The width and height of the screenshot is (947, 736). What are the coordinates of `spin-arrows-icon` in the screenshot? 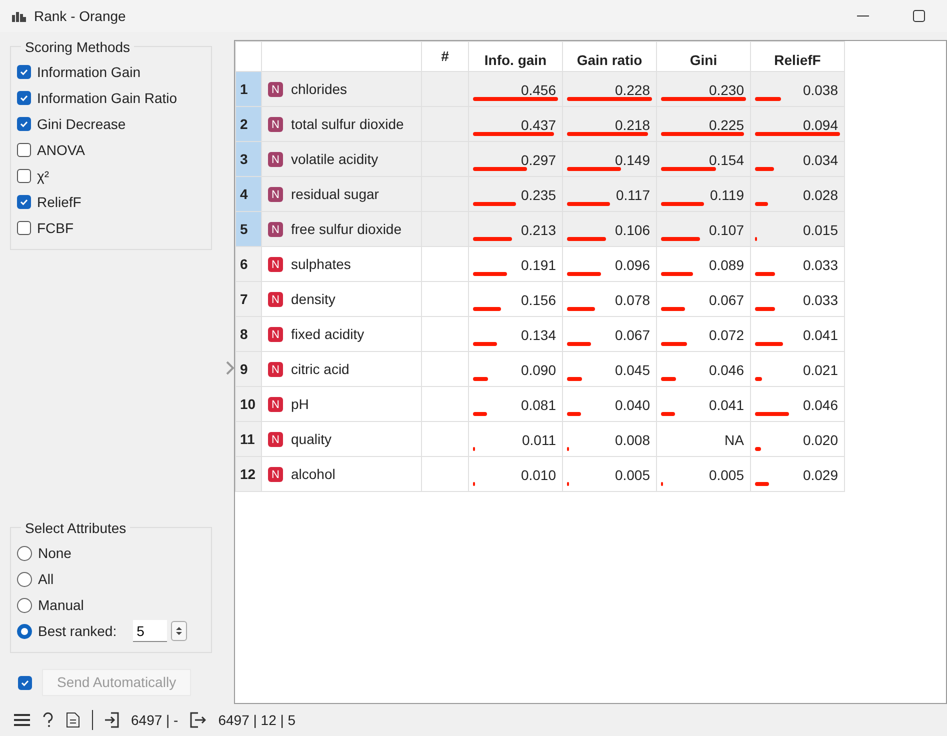 It's located at (178, 631).